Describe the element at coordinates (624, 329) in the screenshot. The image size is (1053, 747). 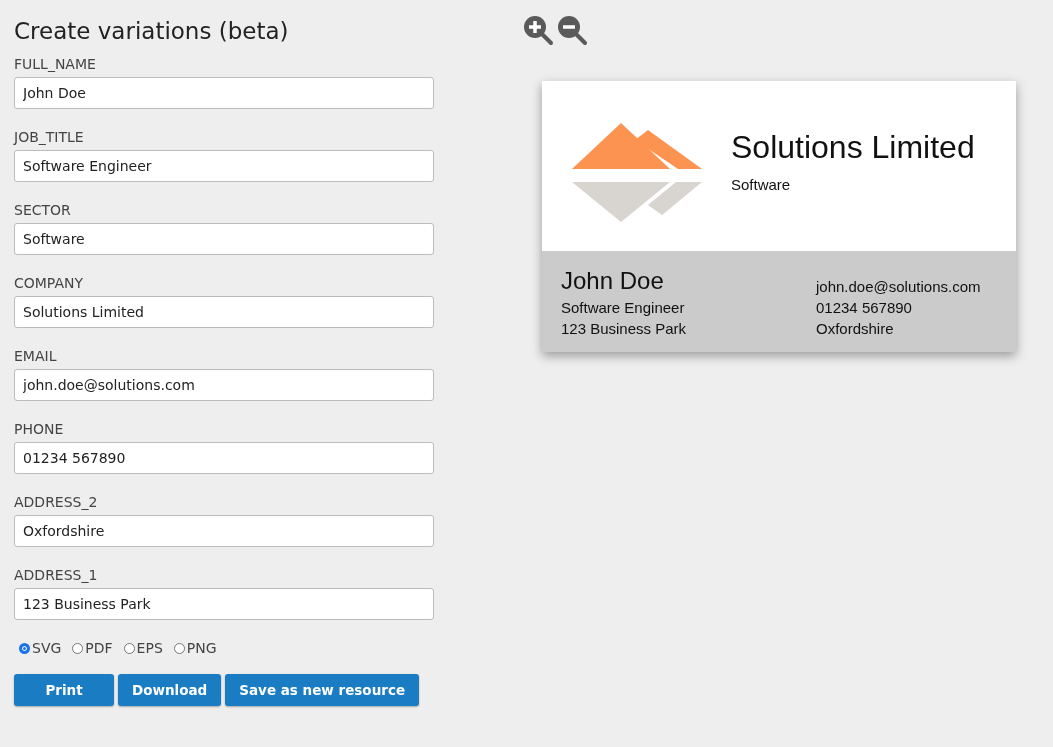
I see `address-text: 123 Business Park` at that location.